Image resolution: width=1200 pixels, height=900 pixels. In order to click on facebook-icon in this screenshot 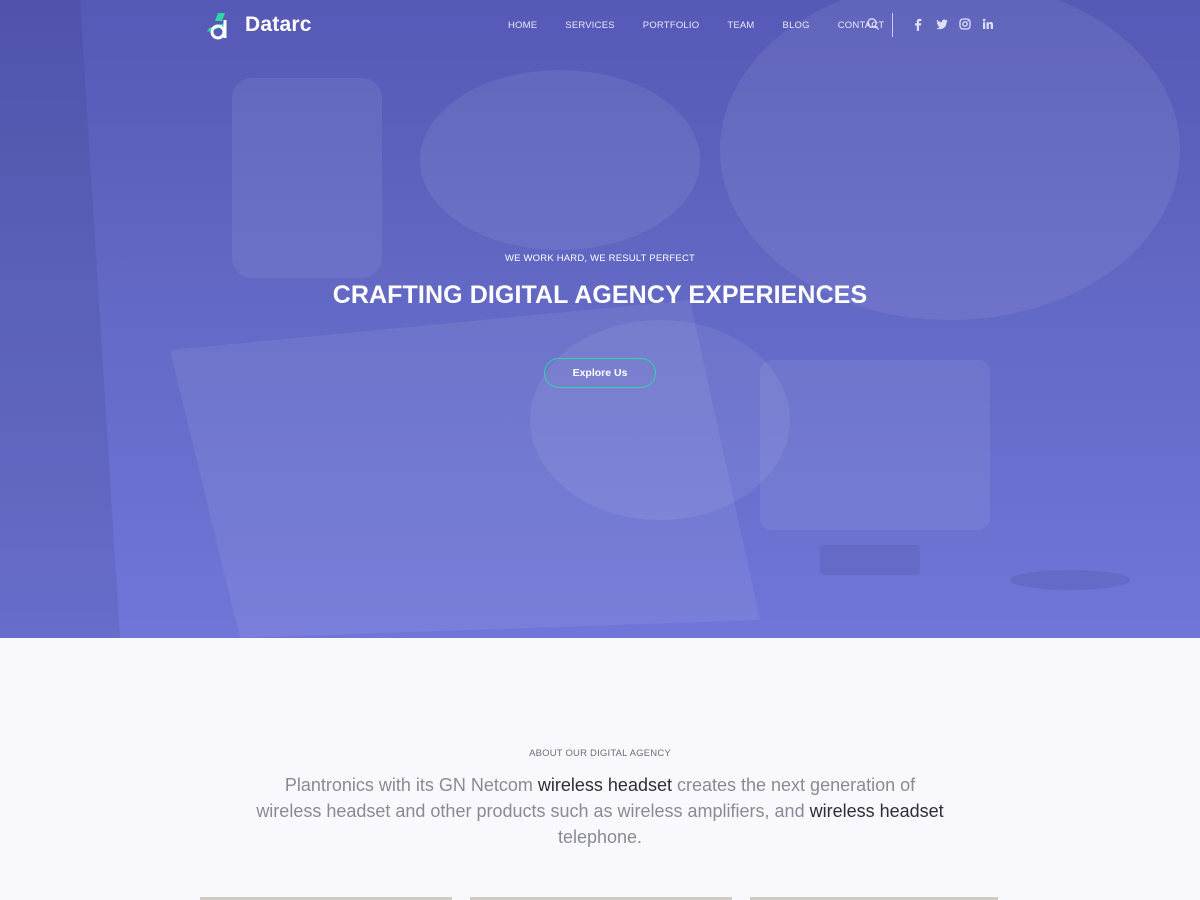, I will do `click(924, 25)`.